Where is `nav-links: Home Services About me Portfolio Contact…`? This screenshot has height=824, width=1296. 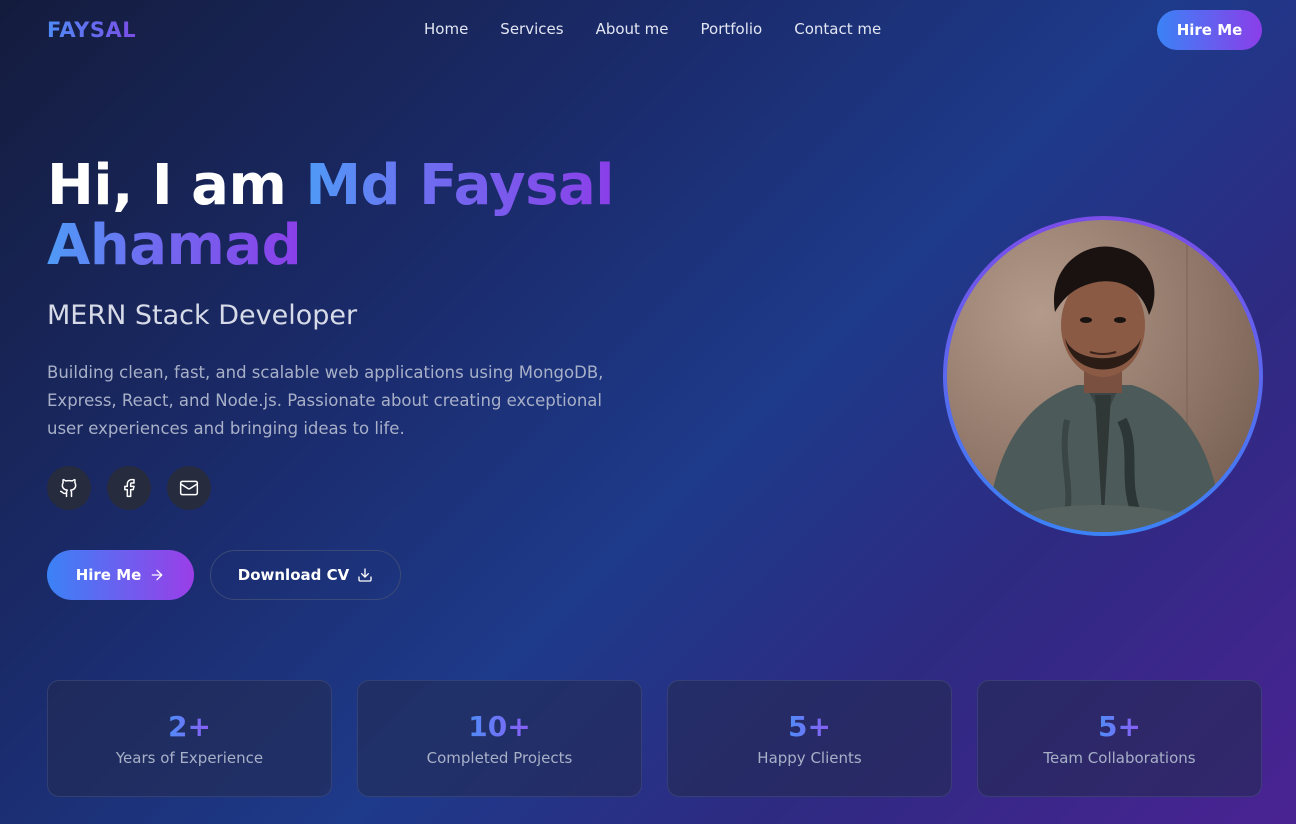
nav-links: Home Services About me Portfolio Contact… is located at coordinates (652, 29).